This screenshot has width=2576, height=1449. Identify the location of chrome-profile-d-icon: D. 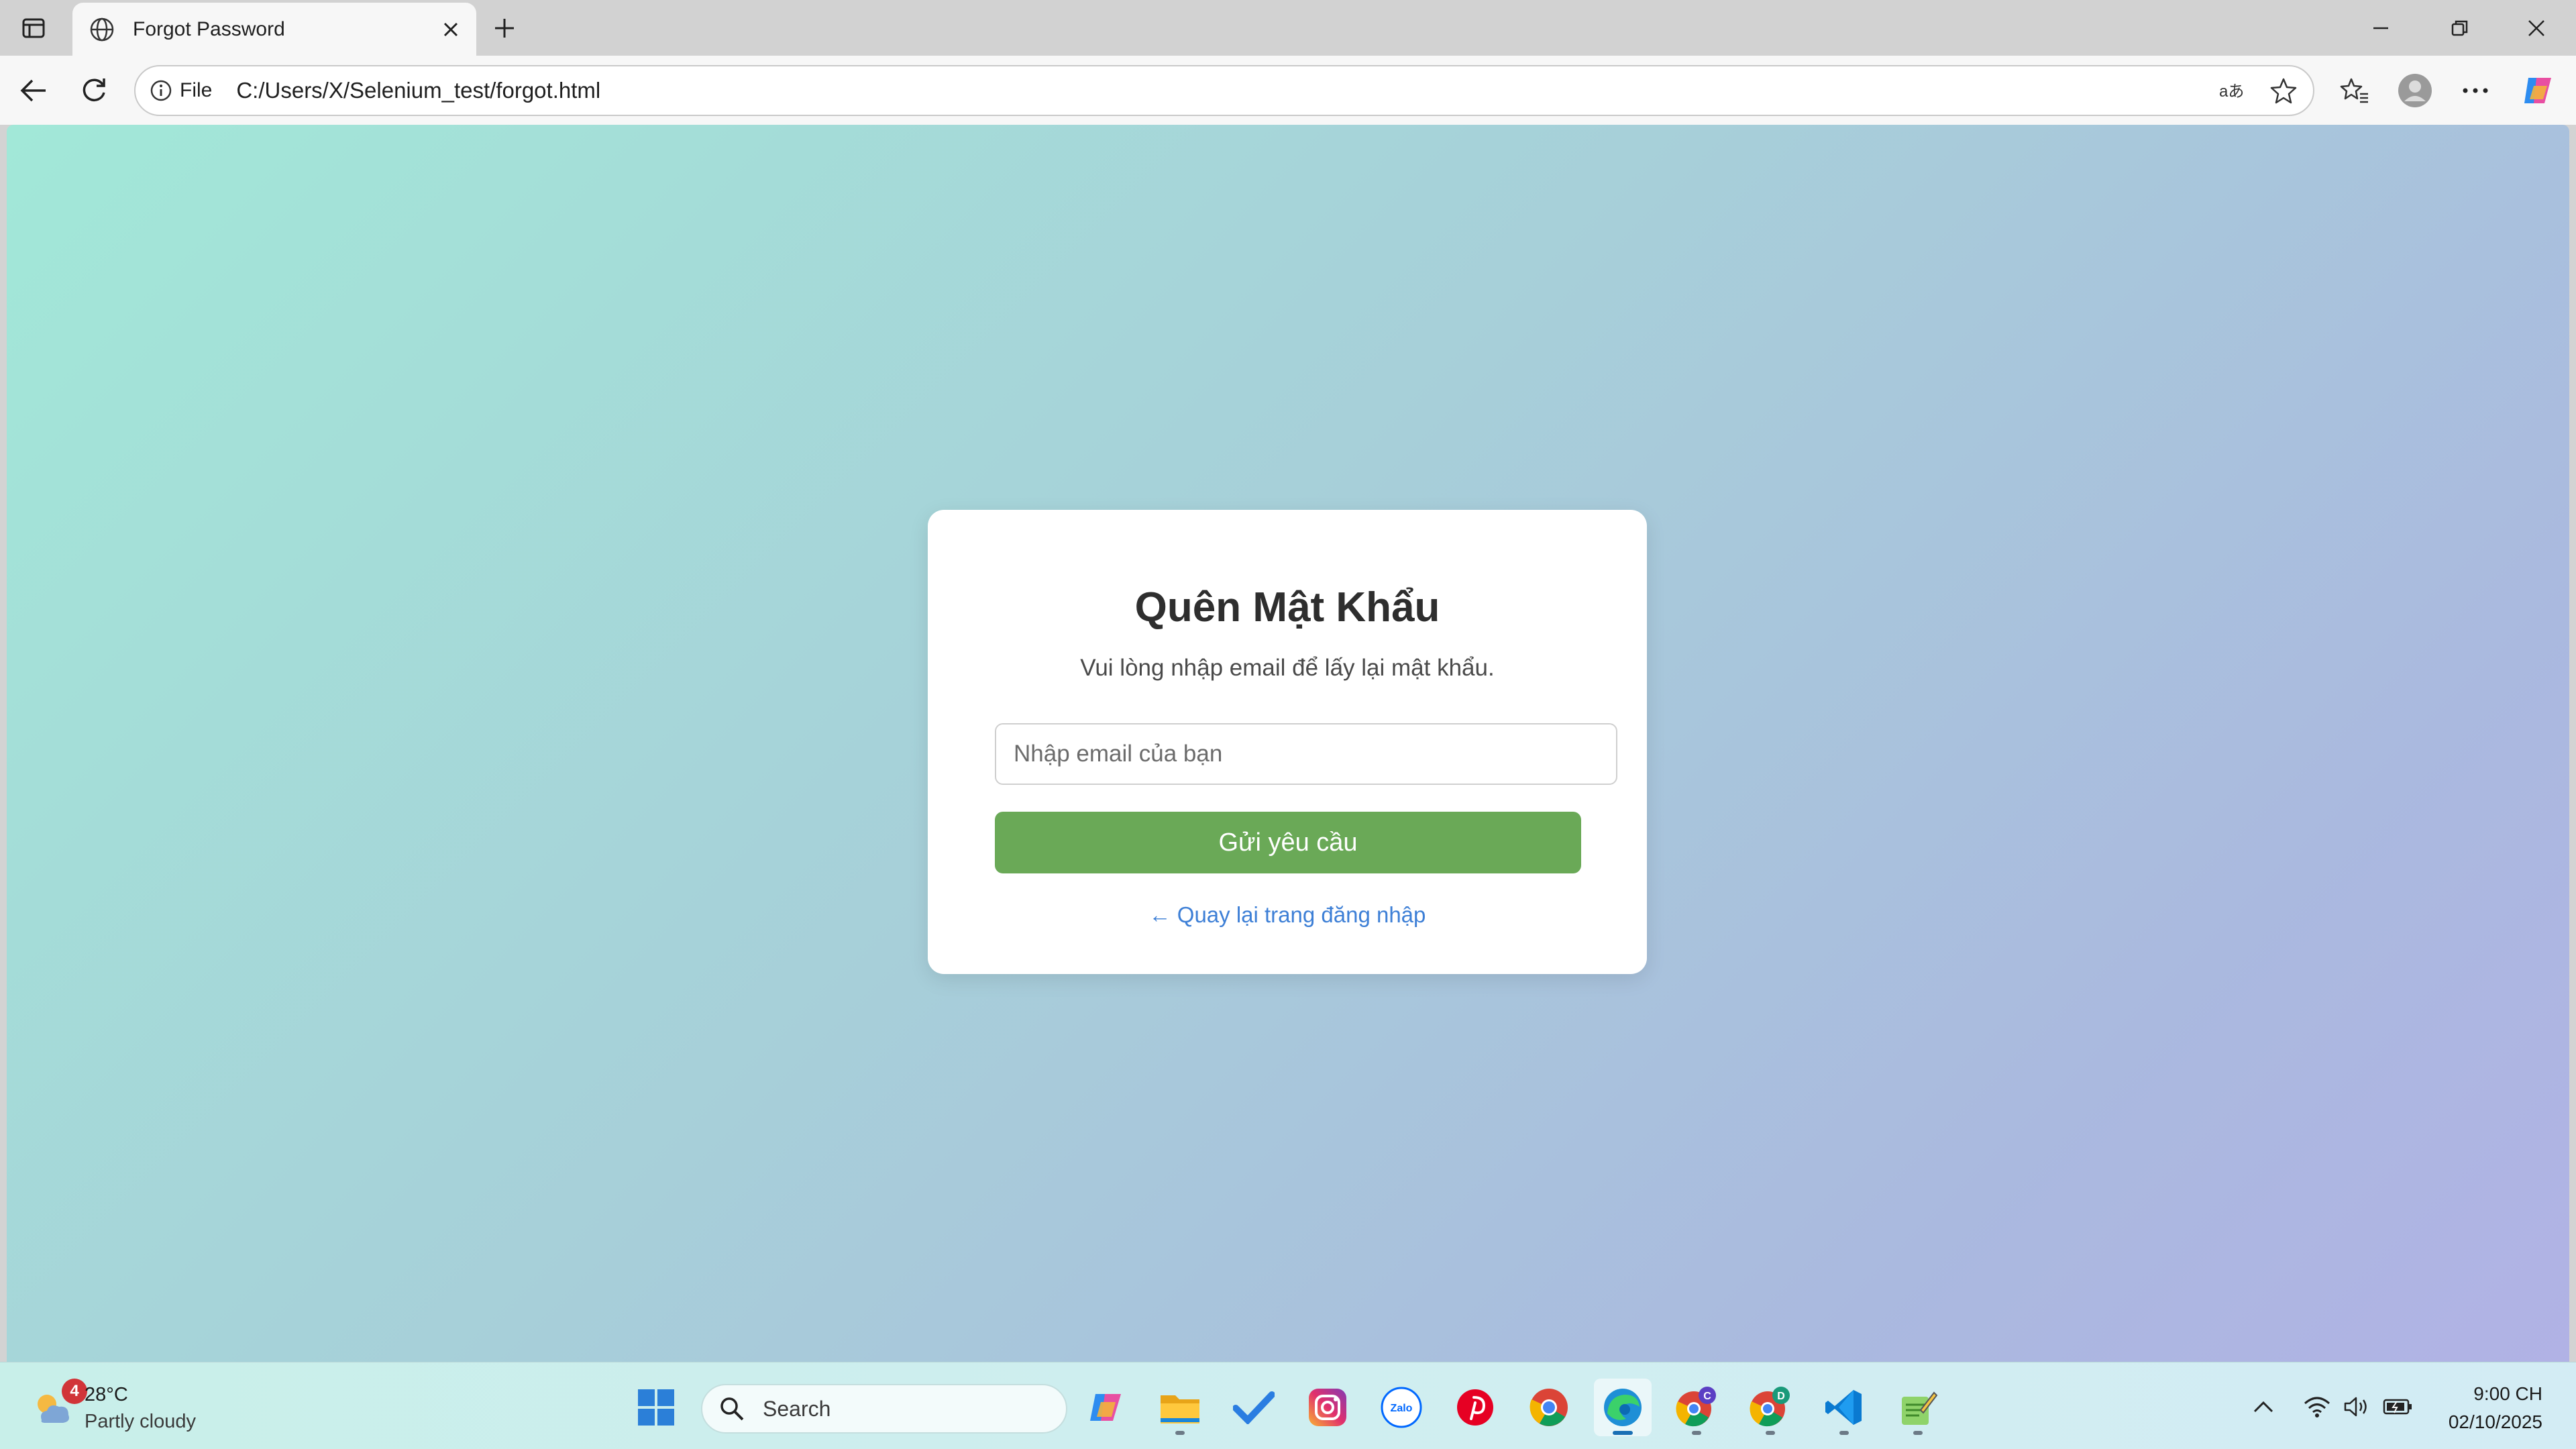
(1770, 1407).